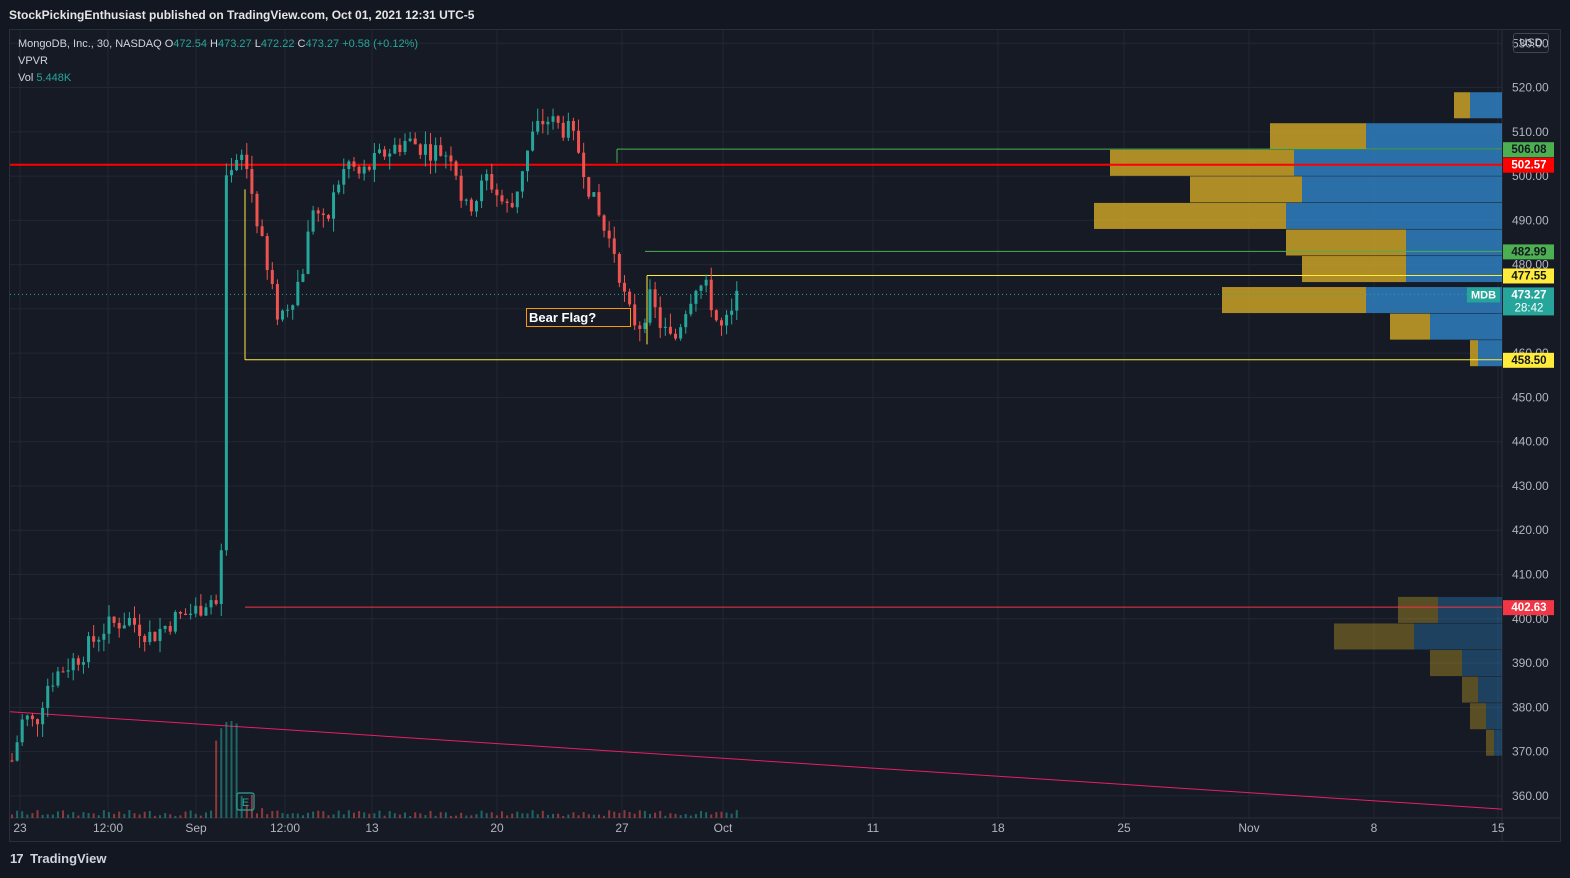 The image size is (1570, 878). What do you see at coordinates (277, 44) in the screenshot?
I see `low-value: 472.22` at bounding box center [277, 44].